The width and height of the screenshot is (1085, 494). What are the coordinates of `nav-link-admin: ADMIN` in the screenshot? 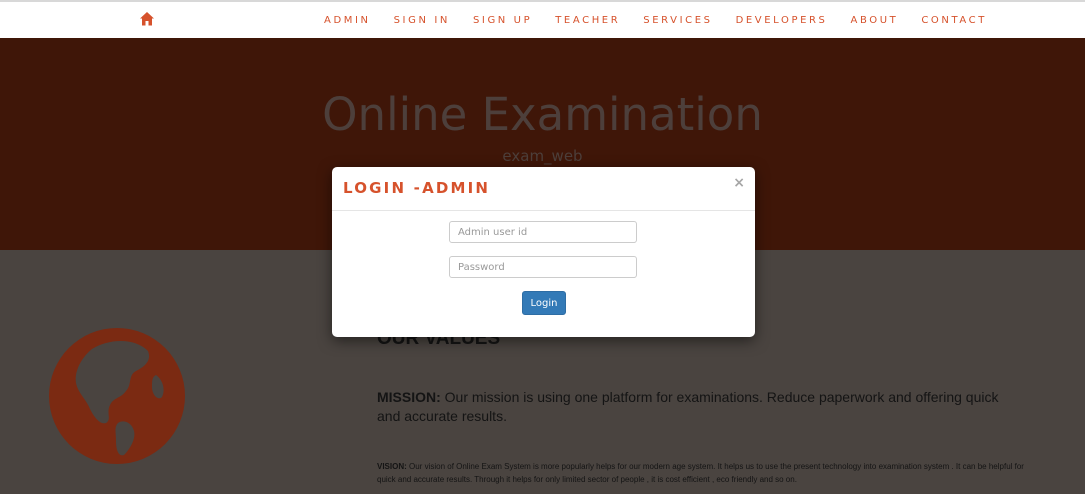 It's located at (347, 20).